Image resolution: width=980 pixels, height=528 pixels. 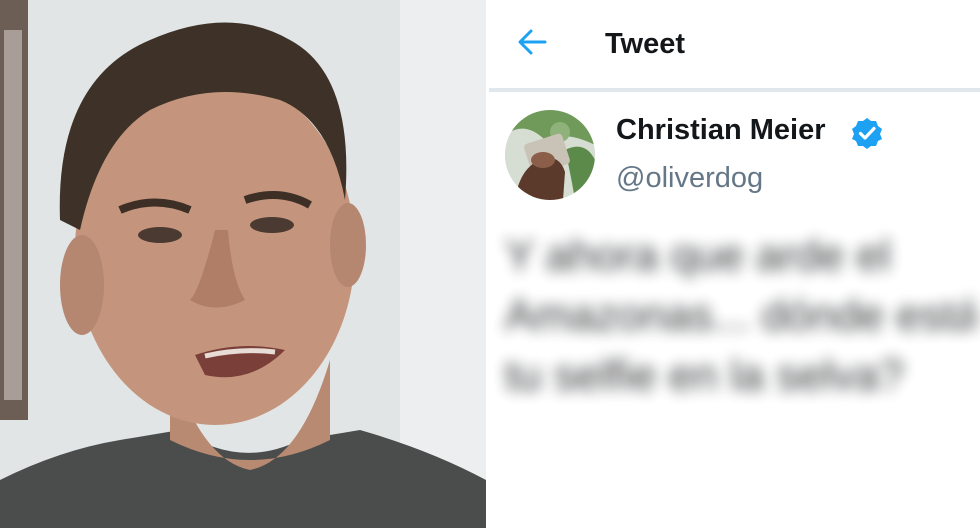 I want to click on arrow-left-icon, so click(x=532, y=44).